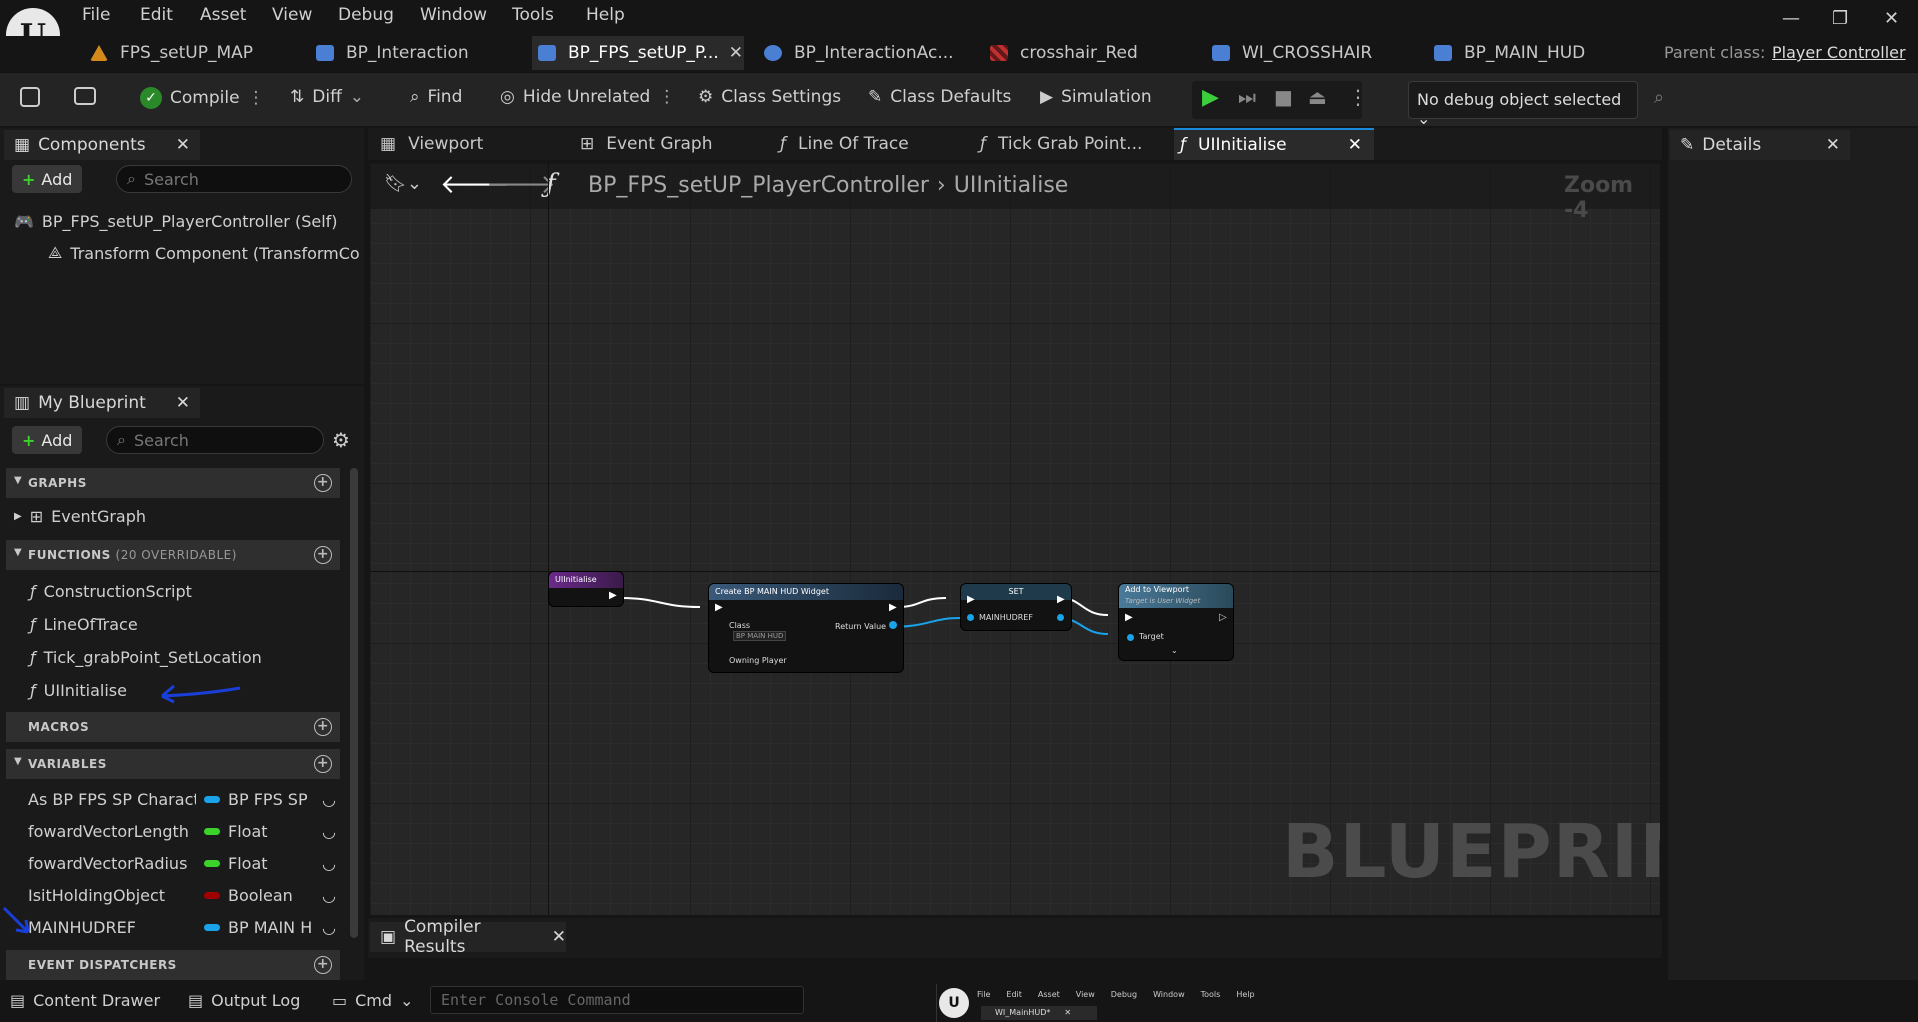  I want to click on menu-edit: Edit, so click(156, 15).